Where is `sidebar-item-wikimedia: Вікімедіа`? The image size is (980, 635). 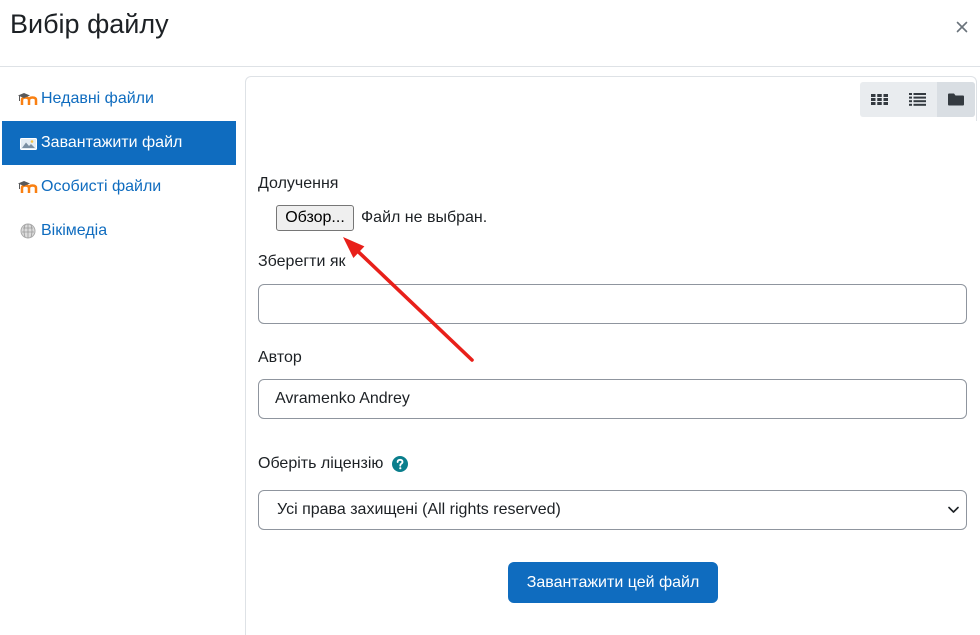
sidebar-item-wikimedia: Вікімедіа is located at coordinates (119, 231).